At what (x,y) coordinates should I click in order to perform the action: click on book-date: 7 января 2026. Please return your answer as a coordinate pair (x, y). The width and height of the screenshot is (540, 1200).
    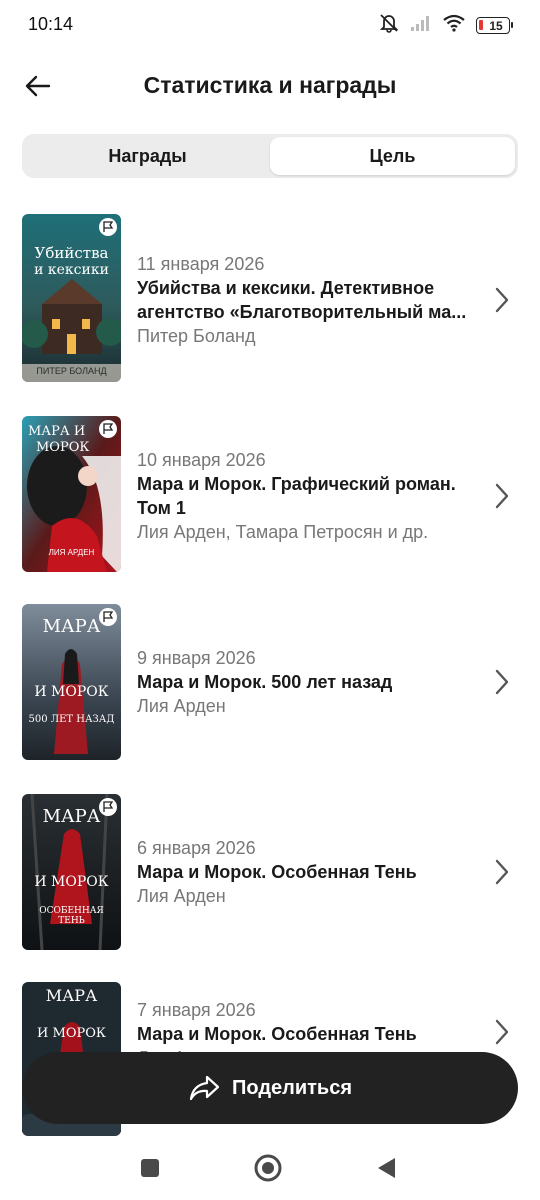
    Looking at the image, I should click on (196, 1010).